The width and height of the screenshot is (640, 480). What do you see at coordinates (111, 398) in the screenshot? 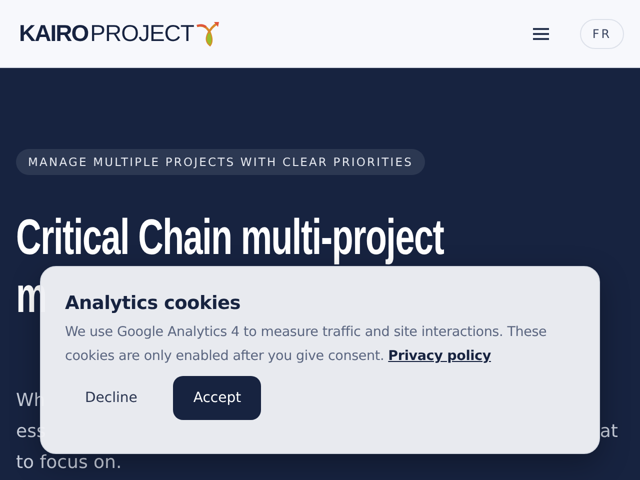
I see `decline-button: Decline` at bounding box center [111, 398].